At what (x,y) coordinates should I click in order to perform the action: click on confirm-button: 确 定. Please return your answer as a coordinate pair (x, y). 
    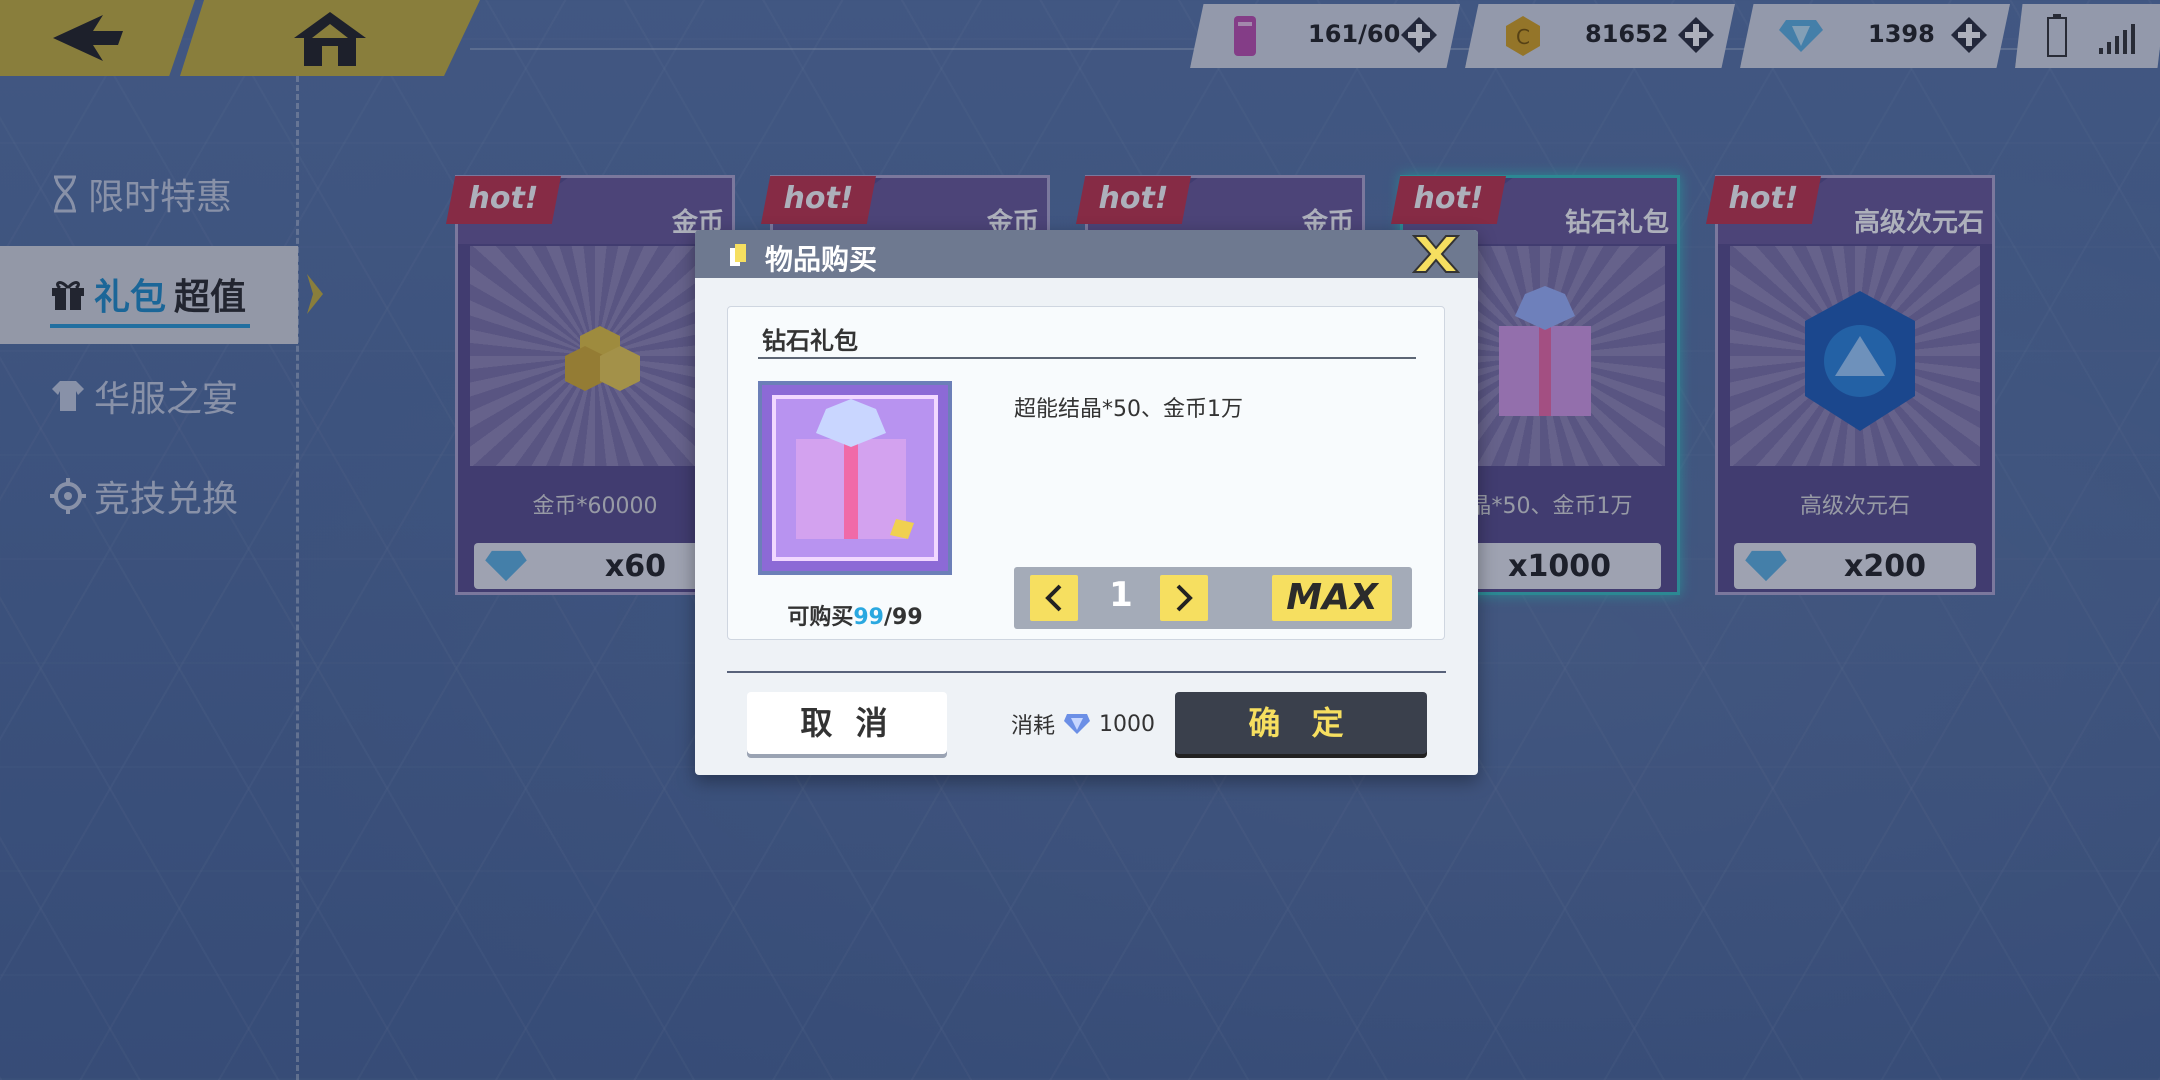
    Looking at the image, I should click on (1301, 723).